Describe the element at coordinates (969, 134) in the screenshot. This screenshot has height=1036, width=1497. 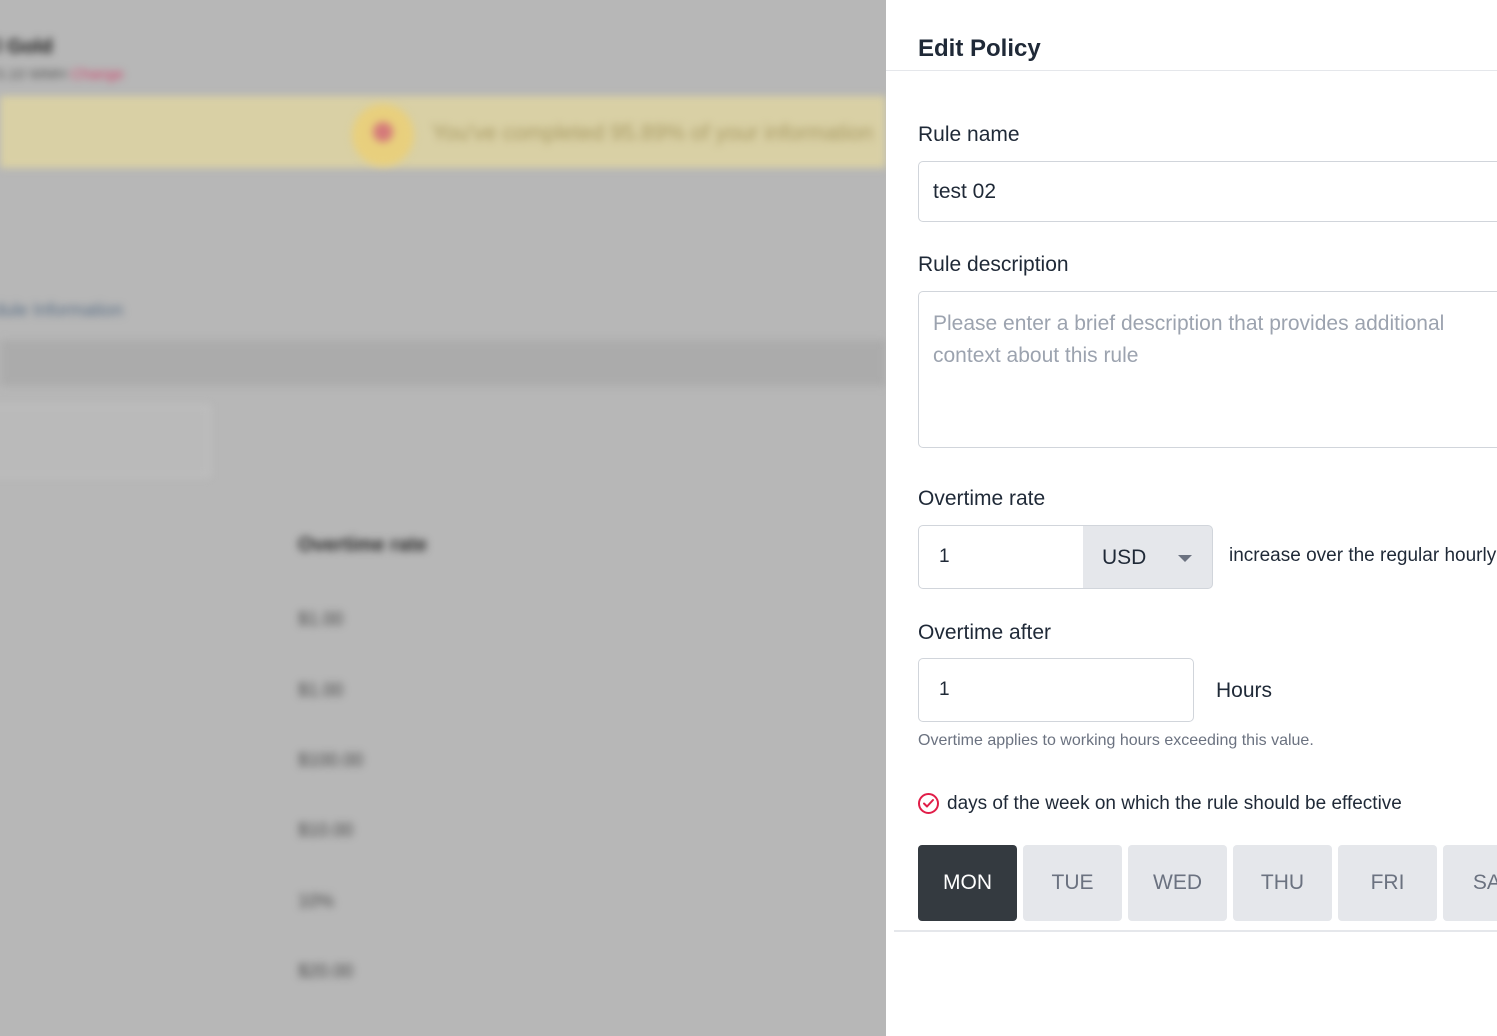
I see `rule-name-label: Rule name` at that location.